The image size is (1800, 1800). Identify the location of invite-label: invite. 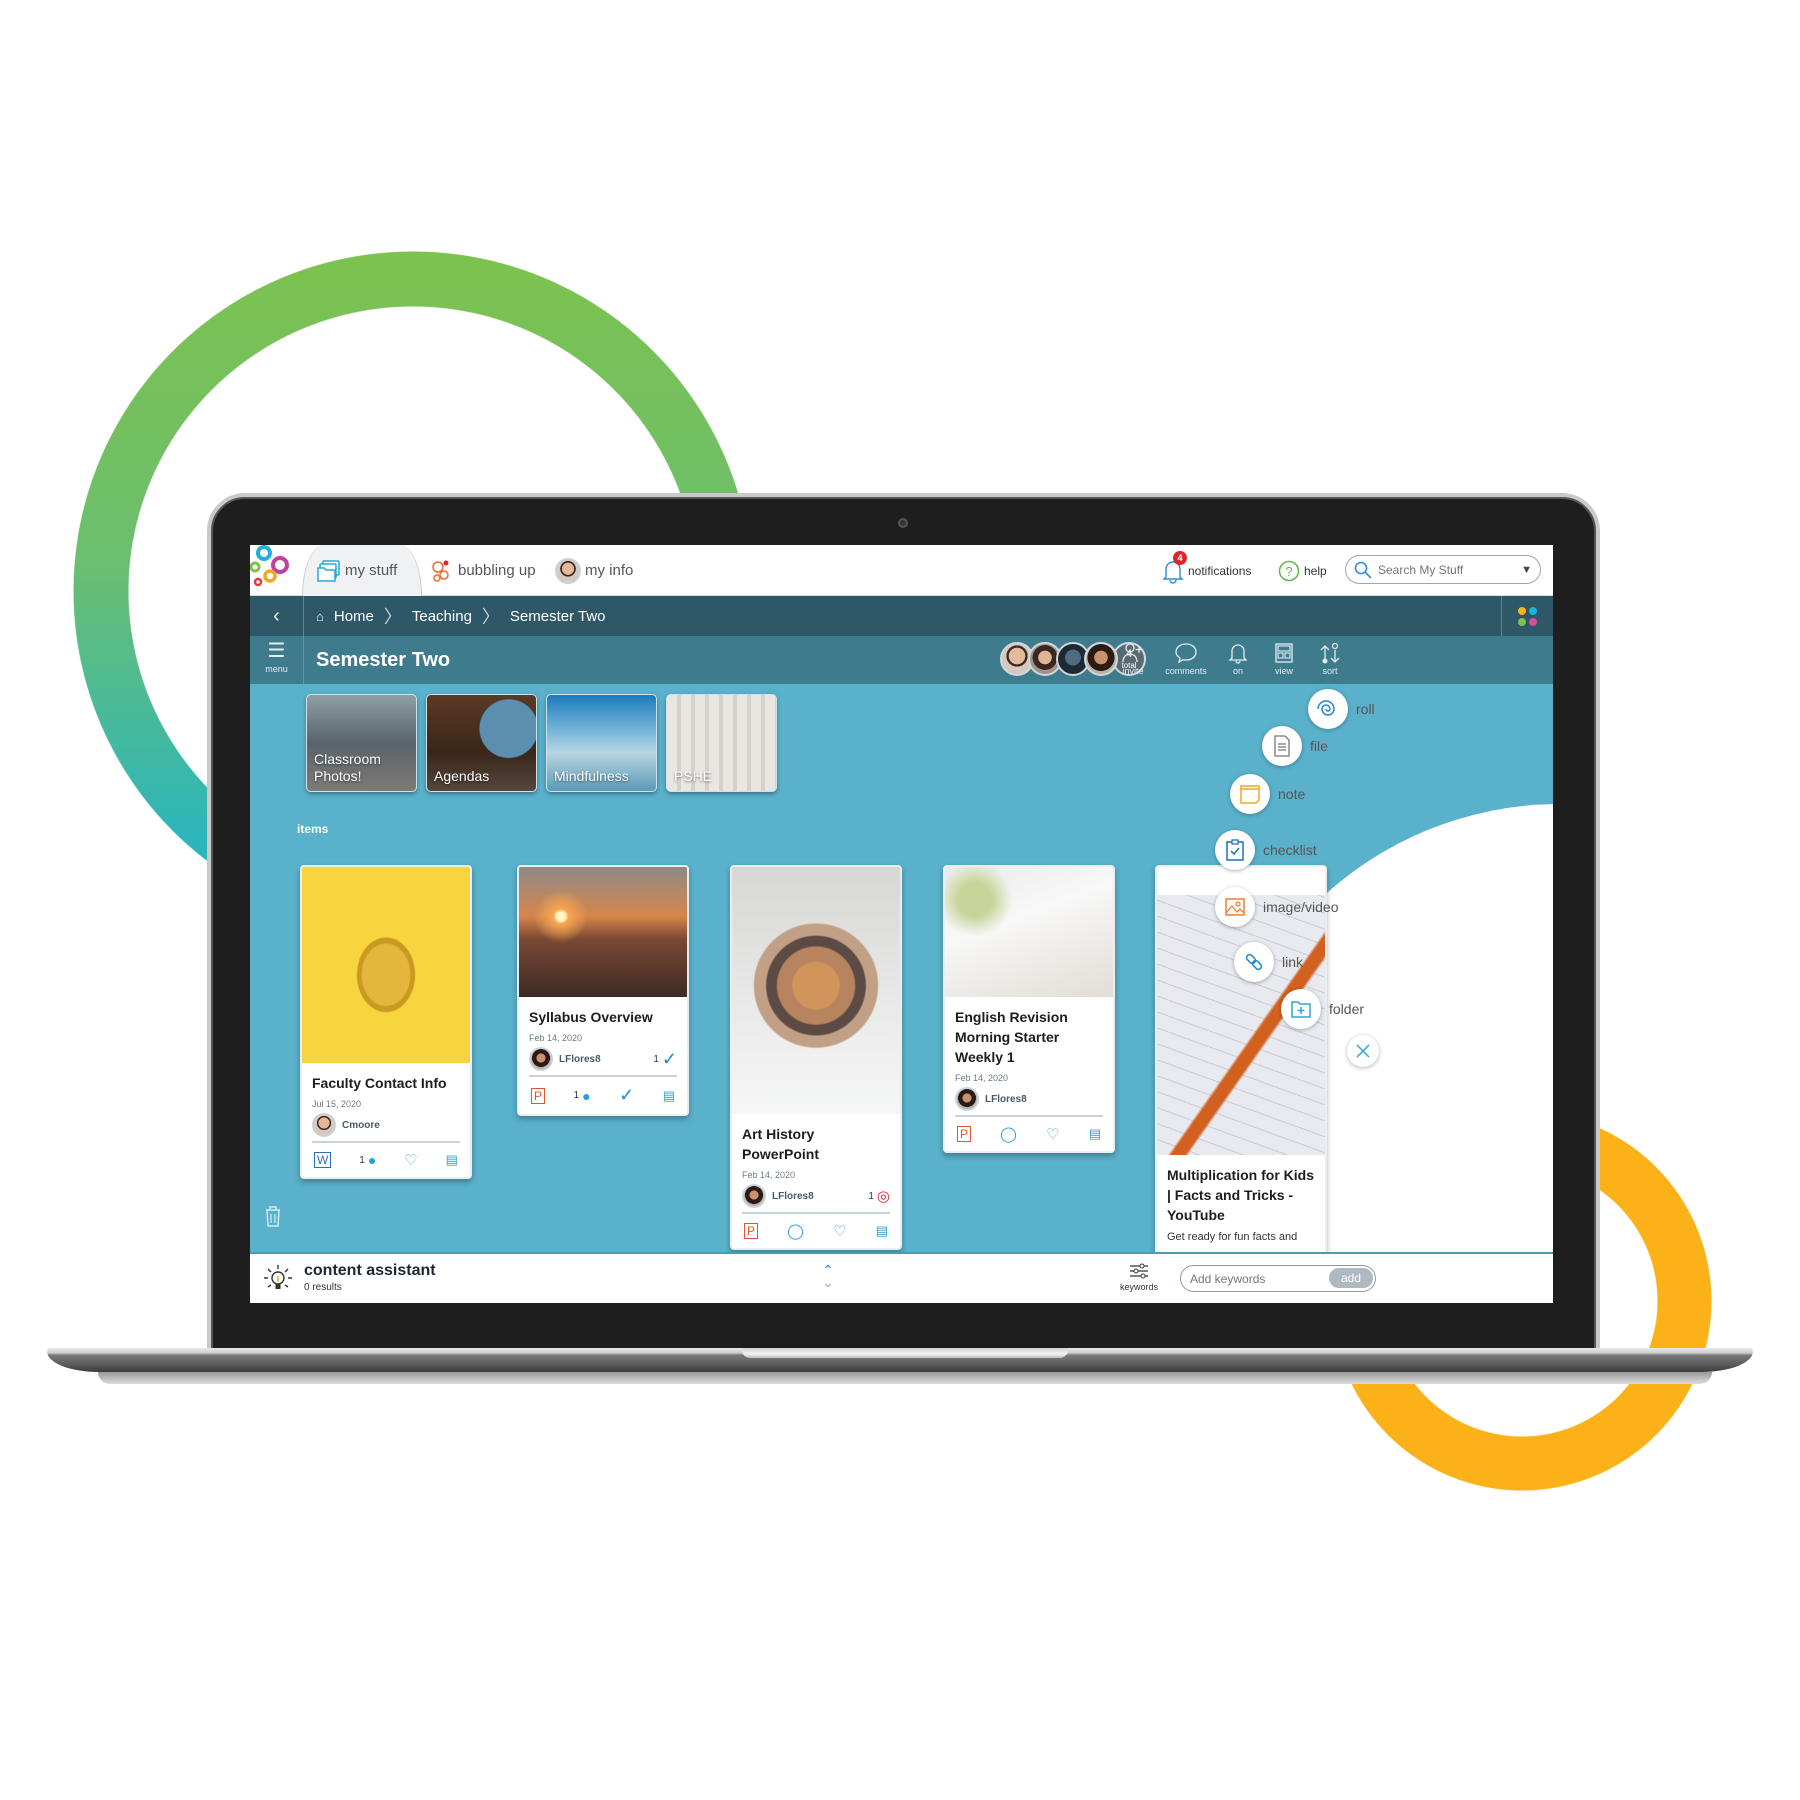
(1133, 671).